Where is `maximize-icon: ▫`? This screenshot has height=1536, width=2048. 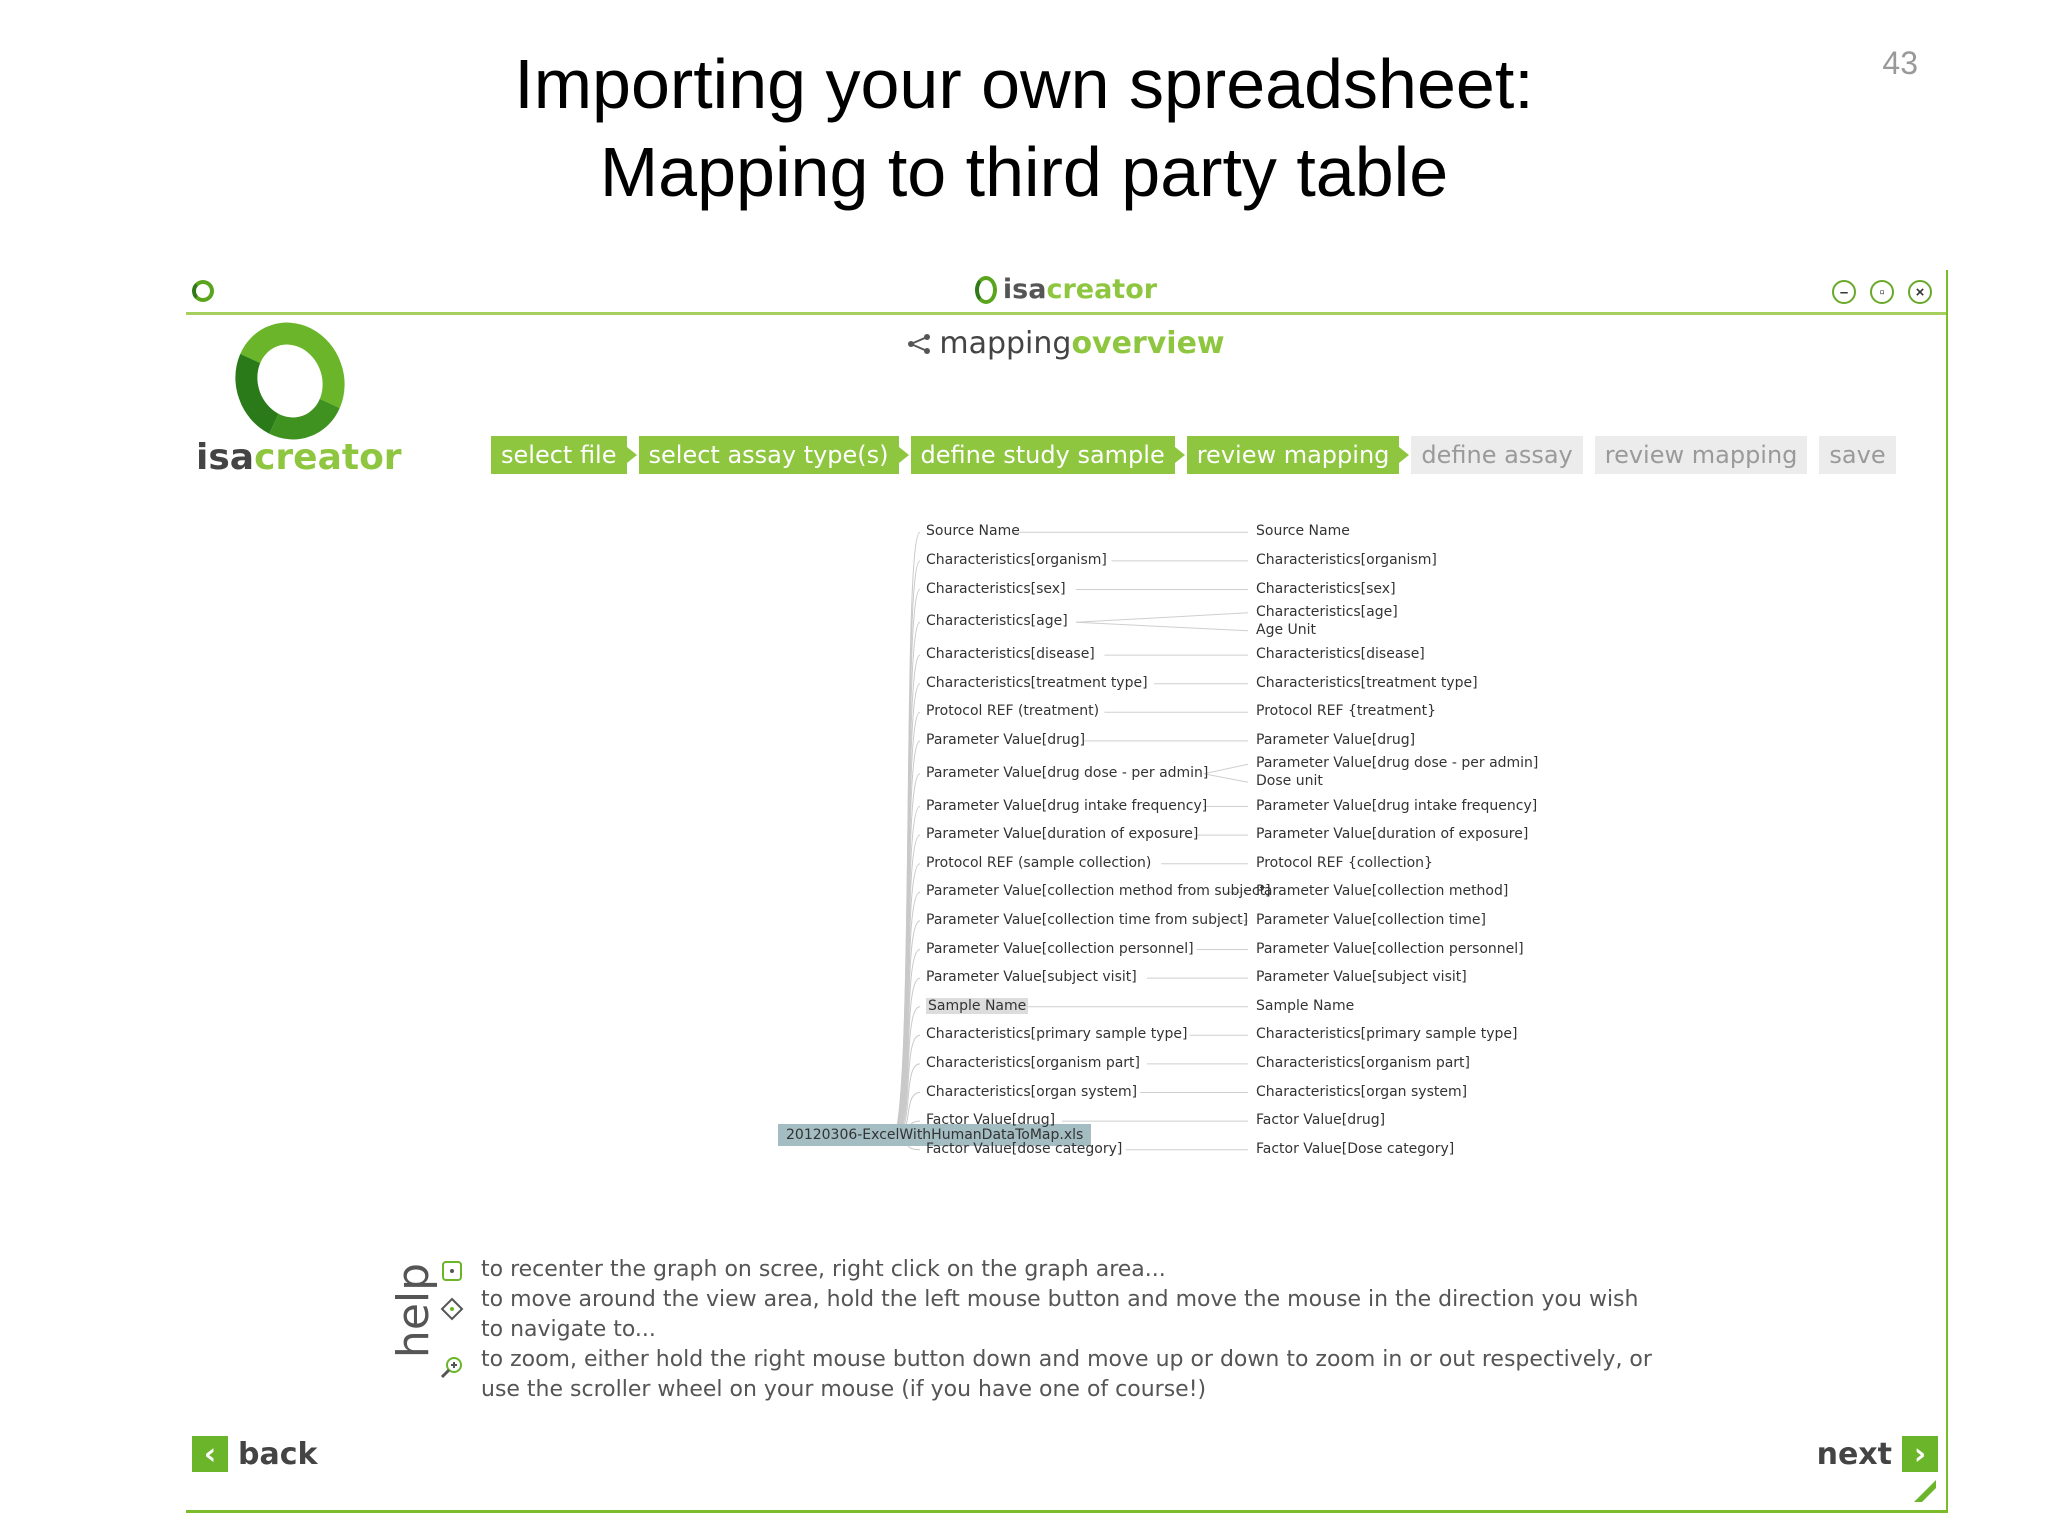 maximize-icon: ▫ is located at coordinates (1882, 292).